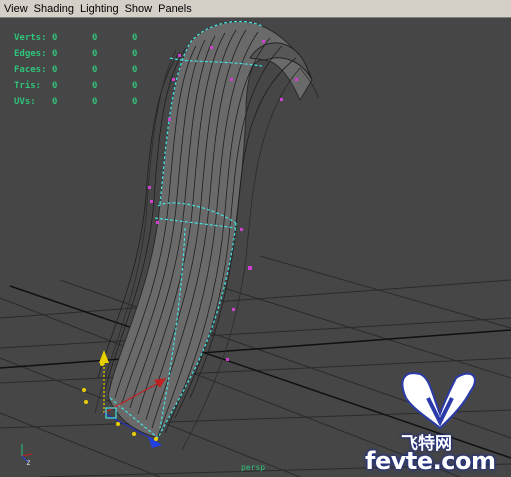  Describe the element at coordinates (253, 467) in the screenshot. I see `camera-name-label: persp` at that location.